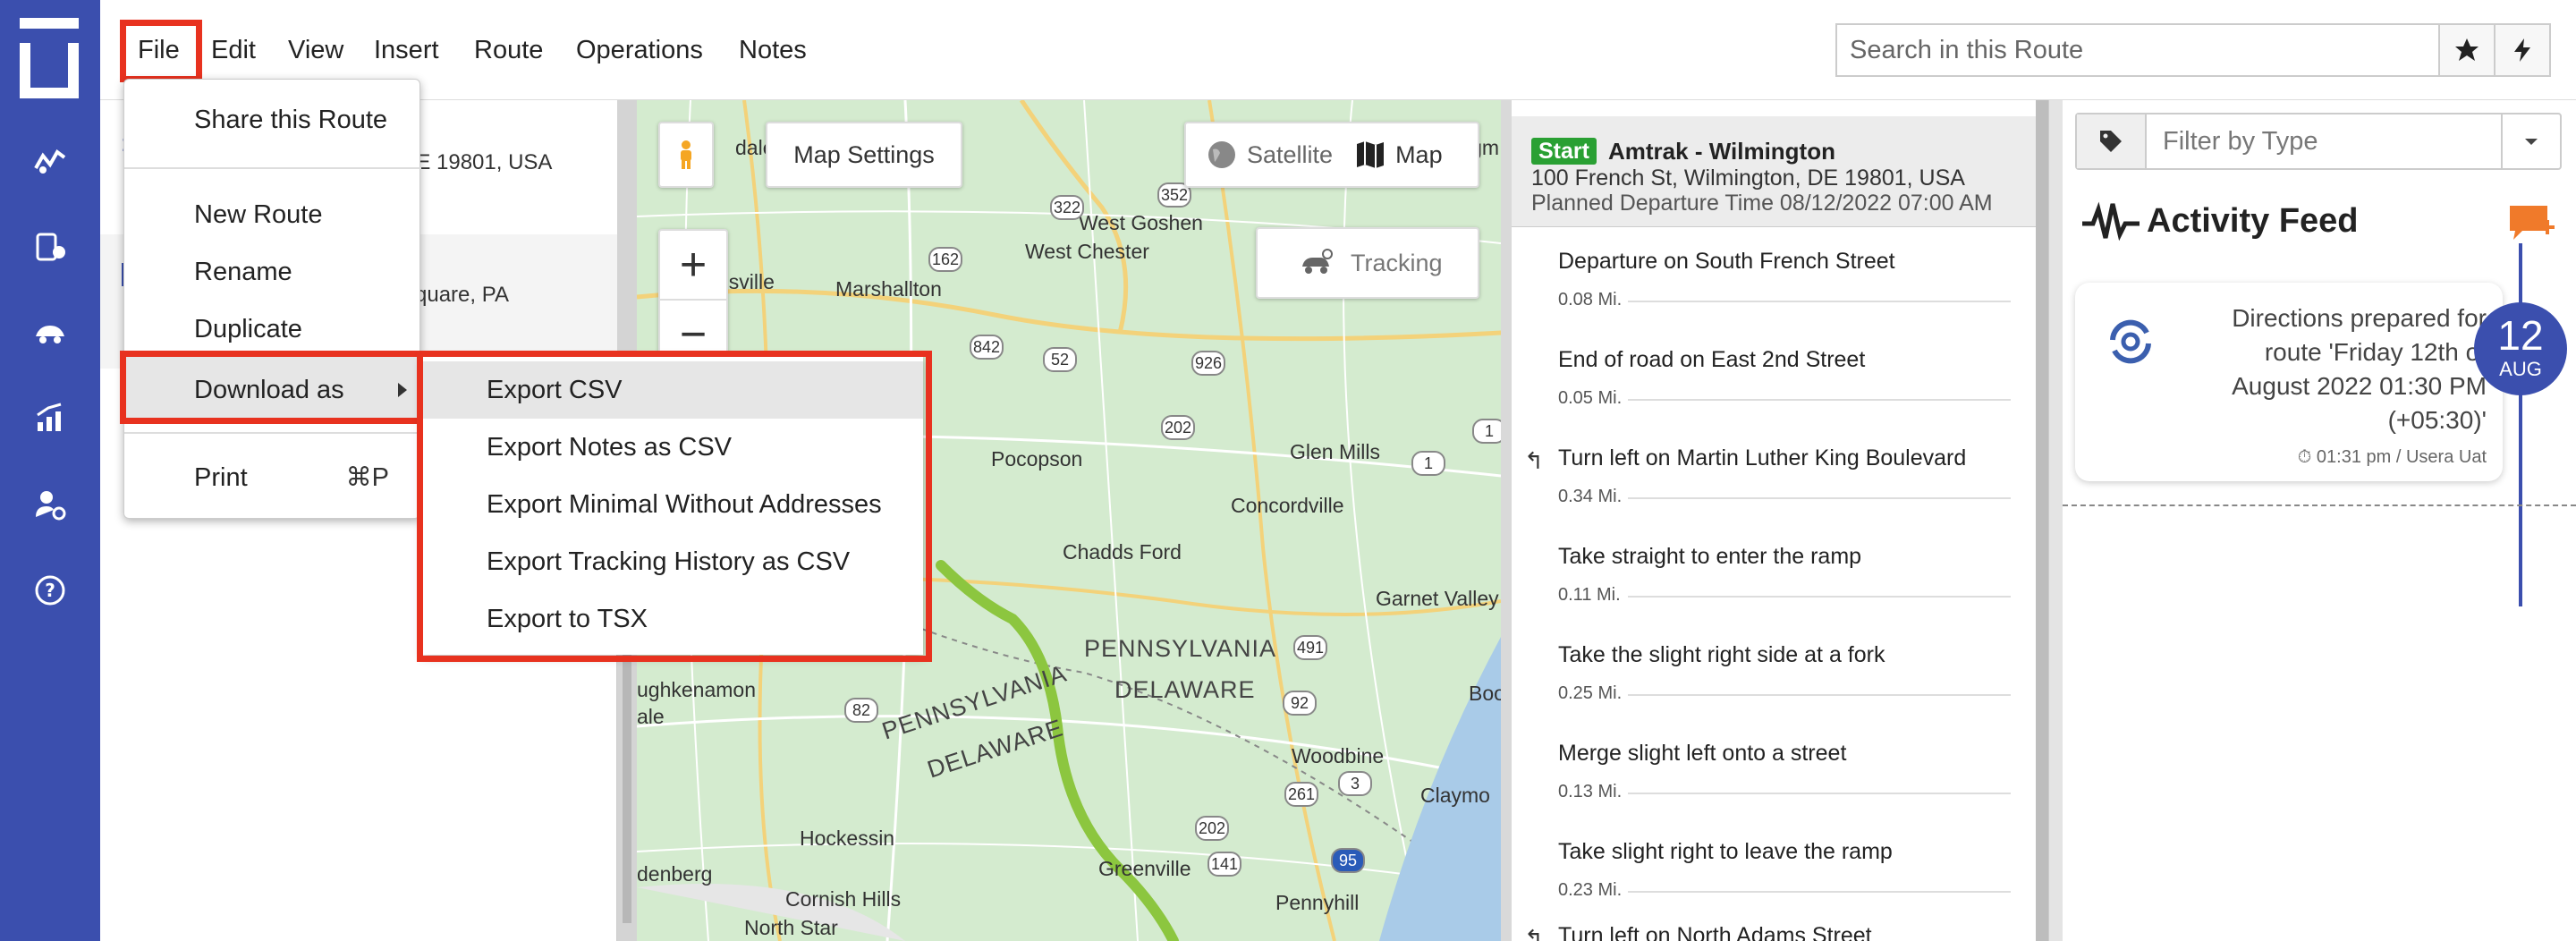  What do you see at coordinates (1037, 459) in the screenshot?
I see `map-place-label: Pocopson` at bounding box center [1037, 459].